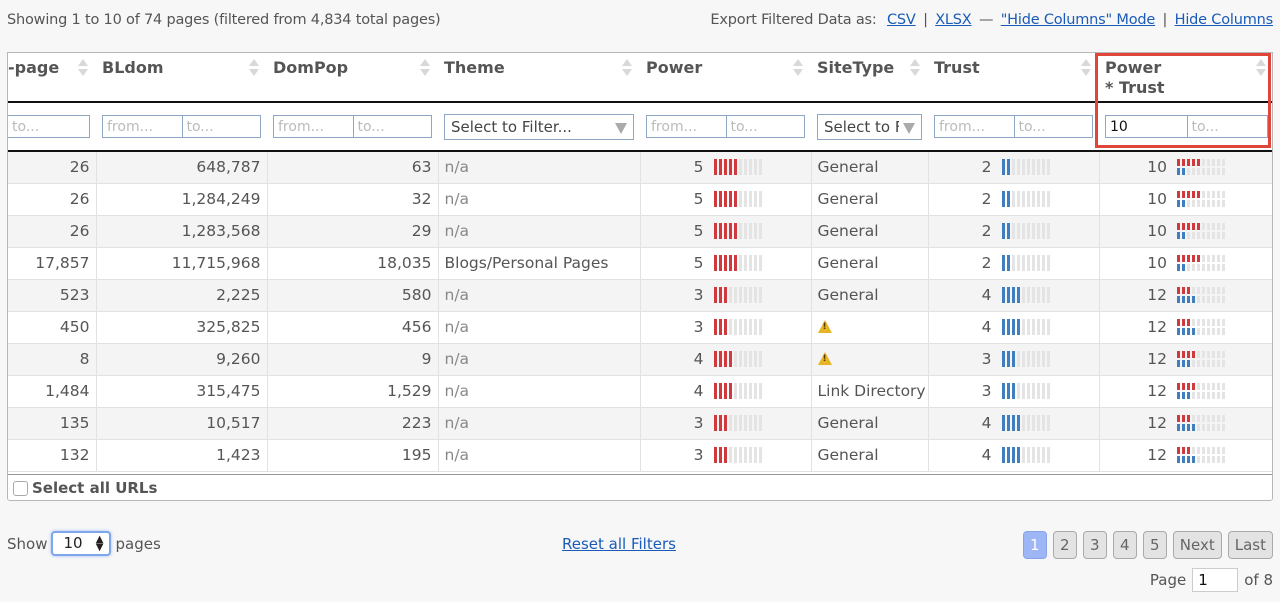  I want to click on power-trust-from-input, so click(1146, 126).